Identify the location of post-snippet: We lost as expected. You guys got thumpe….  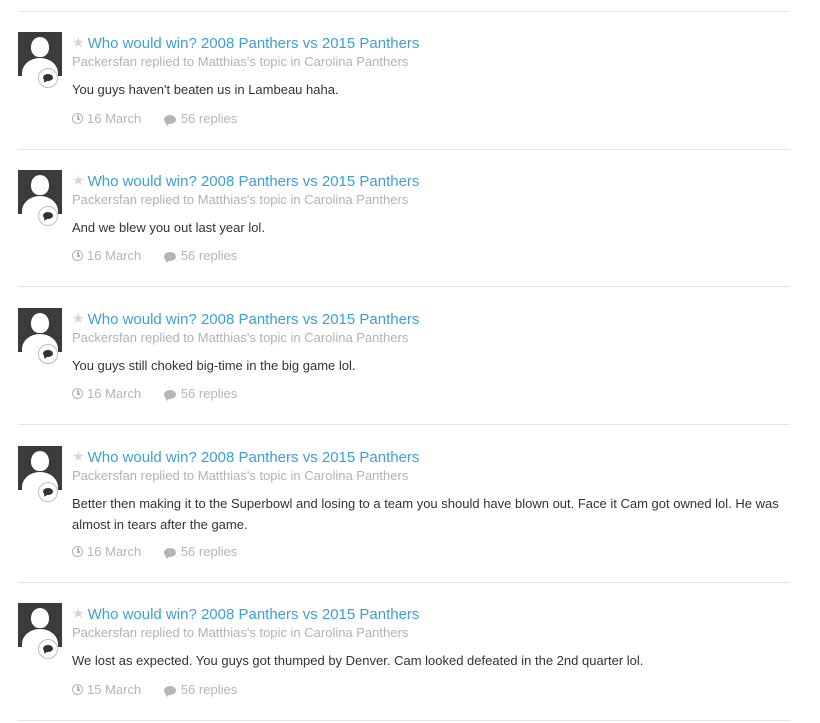
(358, 660).